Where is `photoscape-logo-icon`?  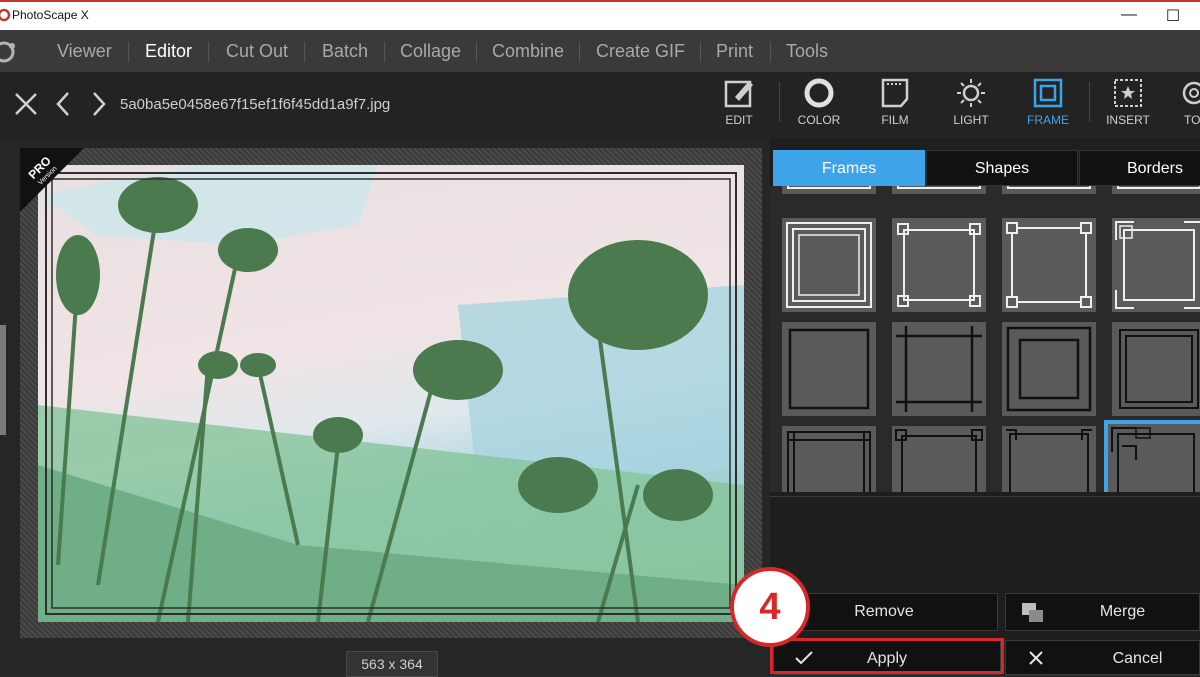 photoscape-logo-icon is located at coordinates (10, 52).